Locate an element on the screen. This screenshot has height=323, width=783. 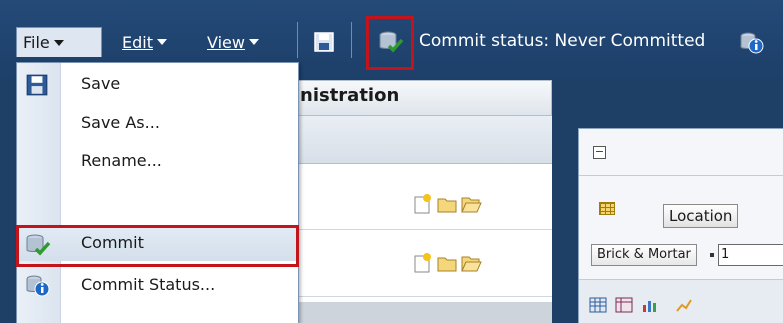
panel-gap is located at coordinates (564, 201).